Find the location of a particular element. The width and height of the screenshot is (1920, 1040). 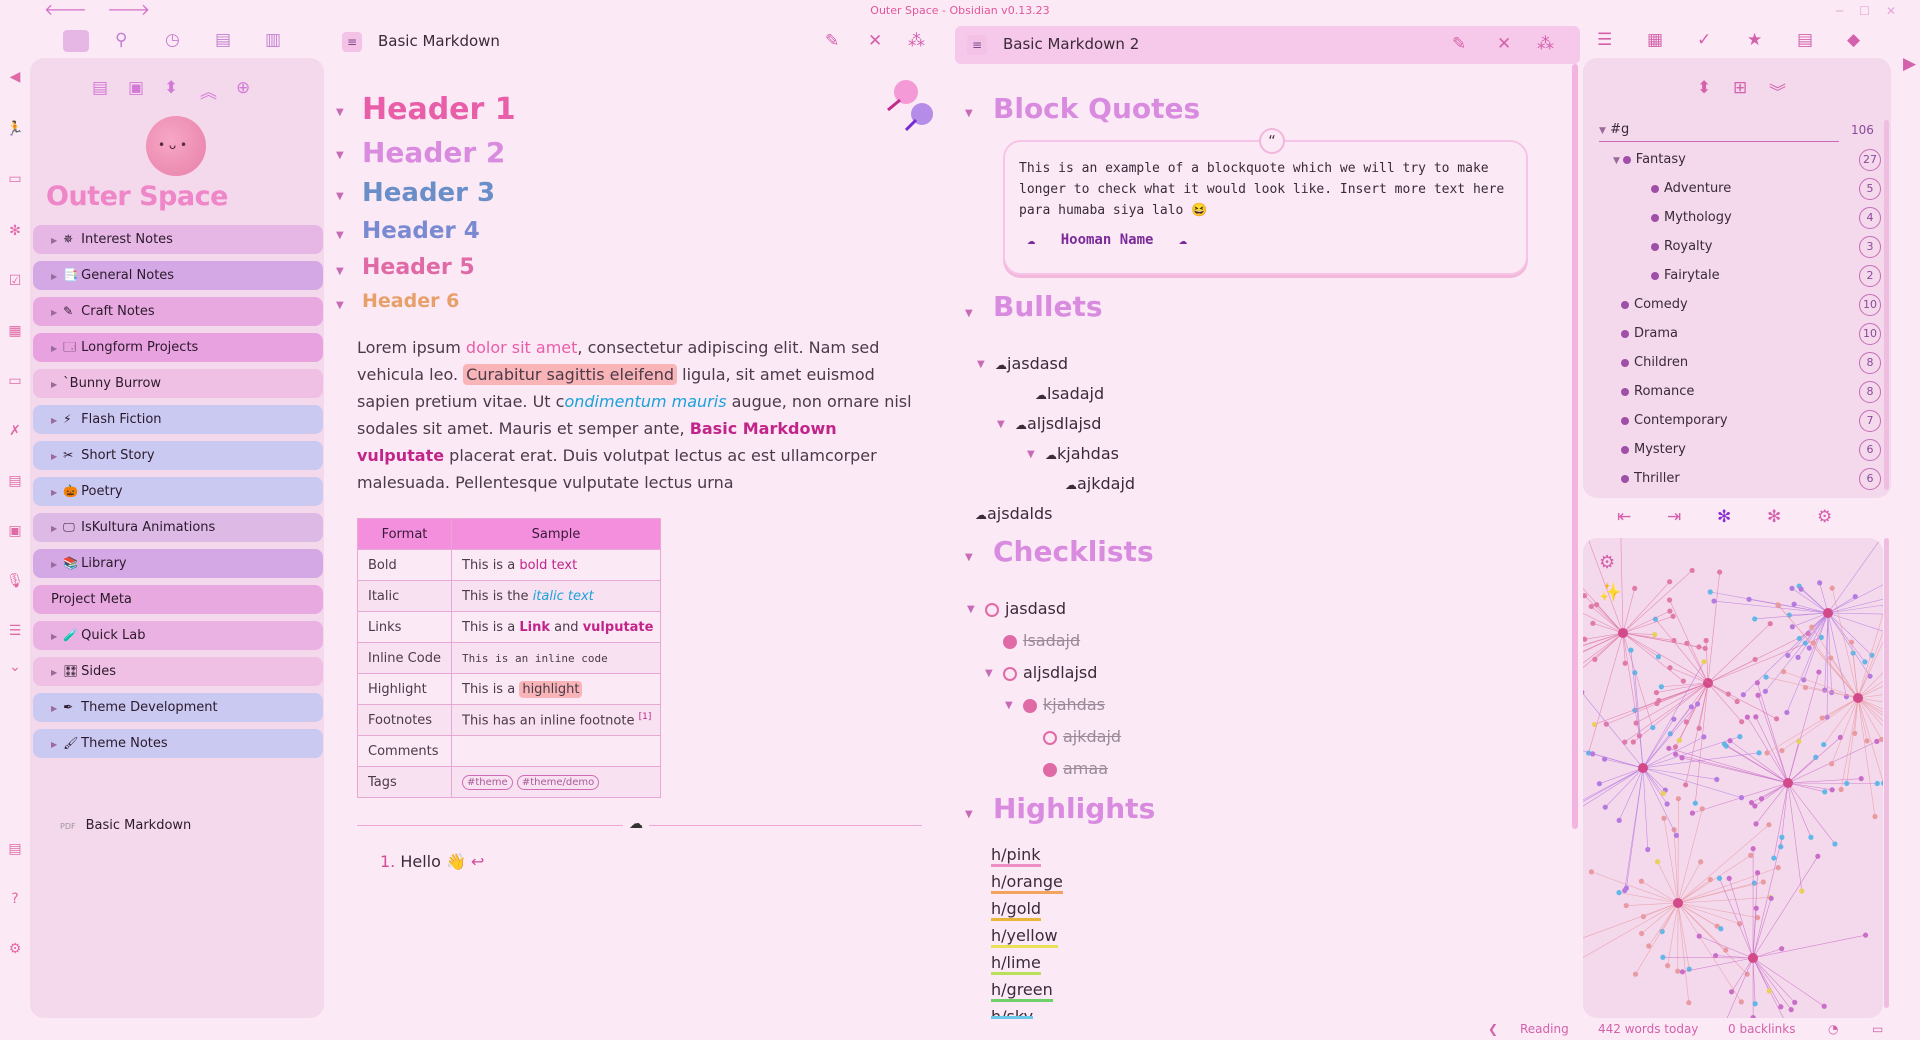

more-options-icon: ⁂ is located at coordinates (916, 41).